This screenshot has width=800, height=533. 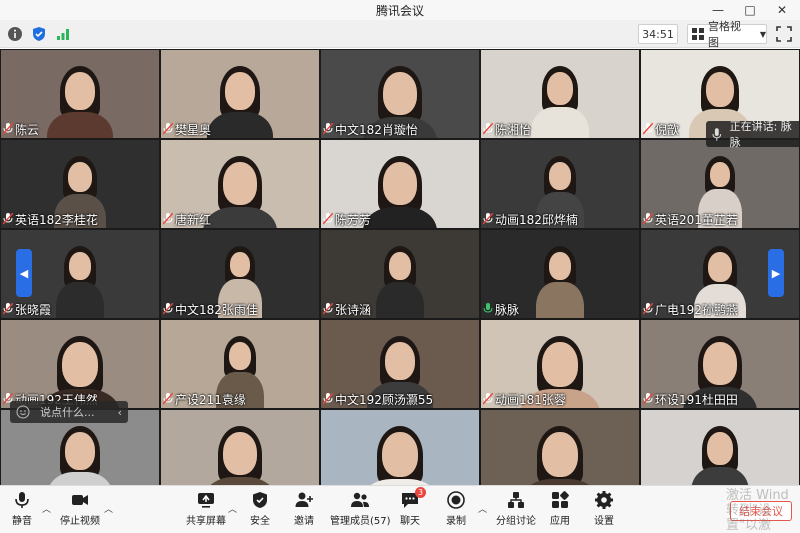 I want to click on security-button: 安全, so click(x=260, y=508).